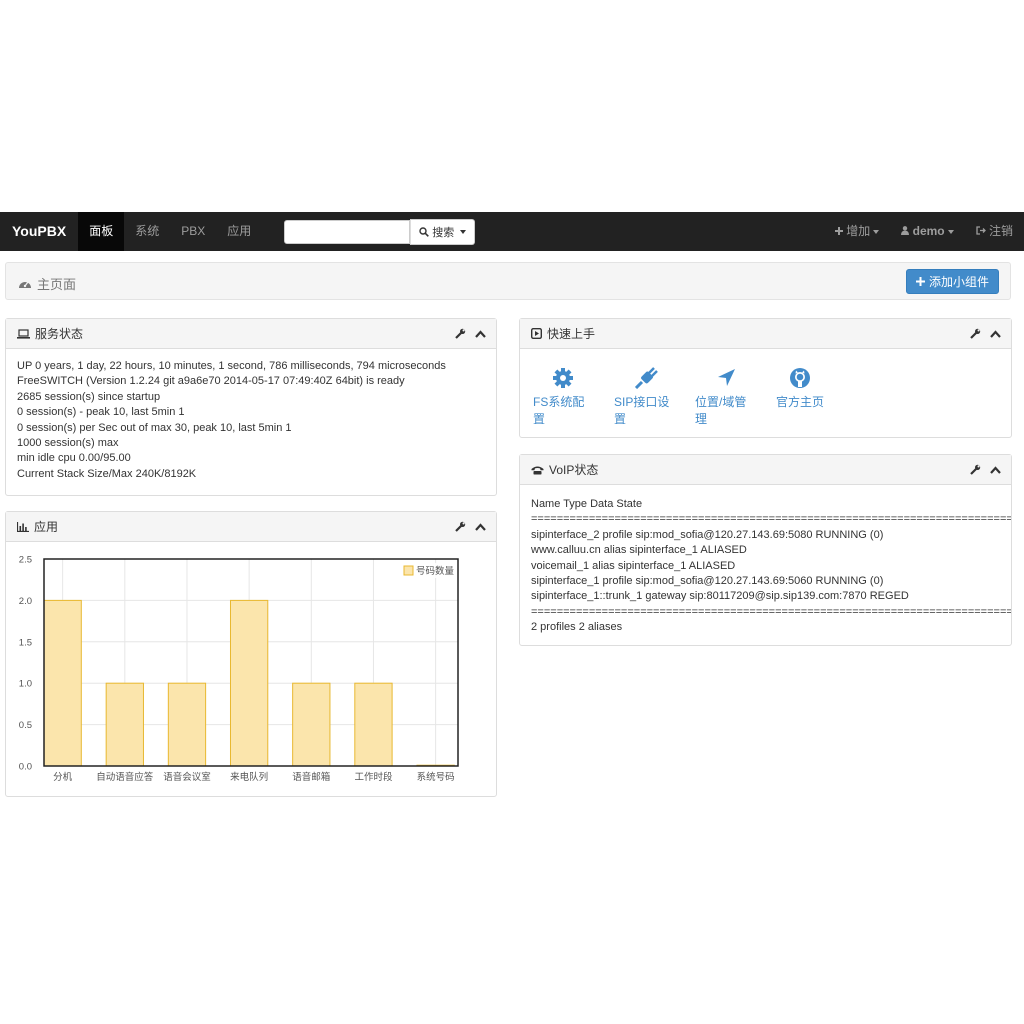 The width and height of the screenshot is (1024, 1024). What do you see at coordinates (512, 231) in the screenshot?
I see `top-navbar: YouPBX 面板 系统 PBX 应用 搜索 增加 demo 注销` at bounding box center [512, 231].